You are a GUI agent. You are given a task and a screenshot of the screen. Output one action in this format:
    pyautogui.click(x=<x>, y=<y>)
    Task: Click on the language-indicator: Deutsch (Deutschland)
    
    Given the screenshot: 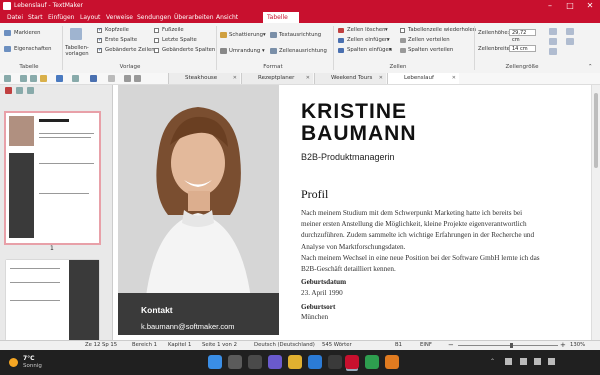 What is the action you would take?
    pyautogui.click(x=284, y=345)
    